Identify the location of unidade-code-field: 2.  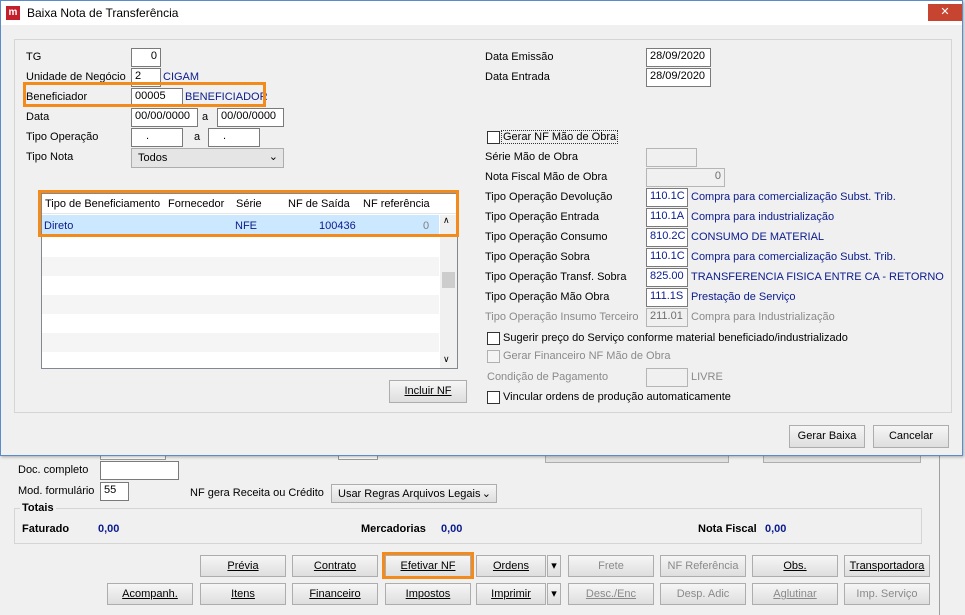
(146, 77).